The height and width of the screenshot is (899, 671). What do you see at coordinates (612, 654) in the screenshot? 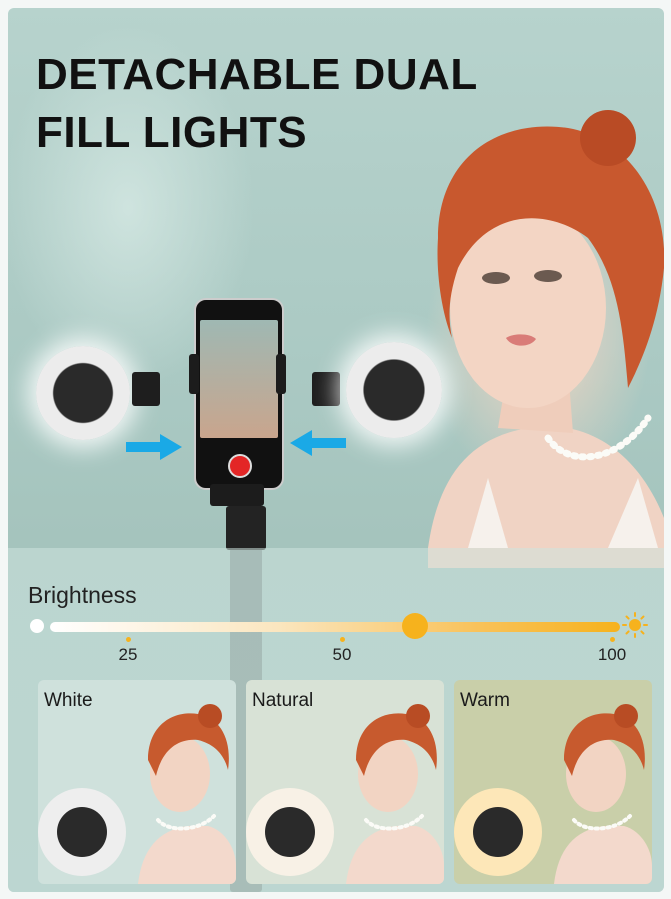
I see `tick-label-100: 100` at bounding box center [612, 654].